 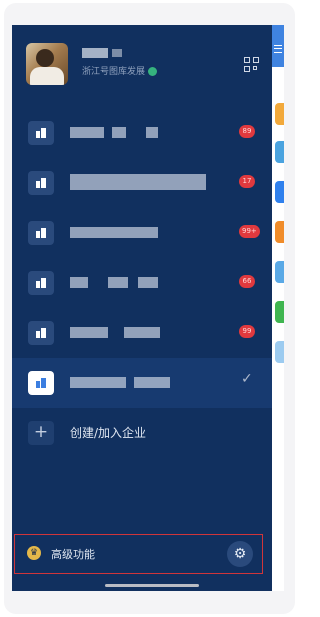 What do you see at coordinates (247, 379) in the screenshot?
I see `checkmark-icon: ✓` at bounding box center [247, 379].